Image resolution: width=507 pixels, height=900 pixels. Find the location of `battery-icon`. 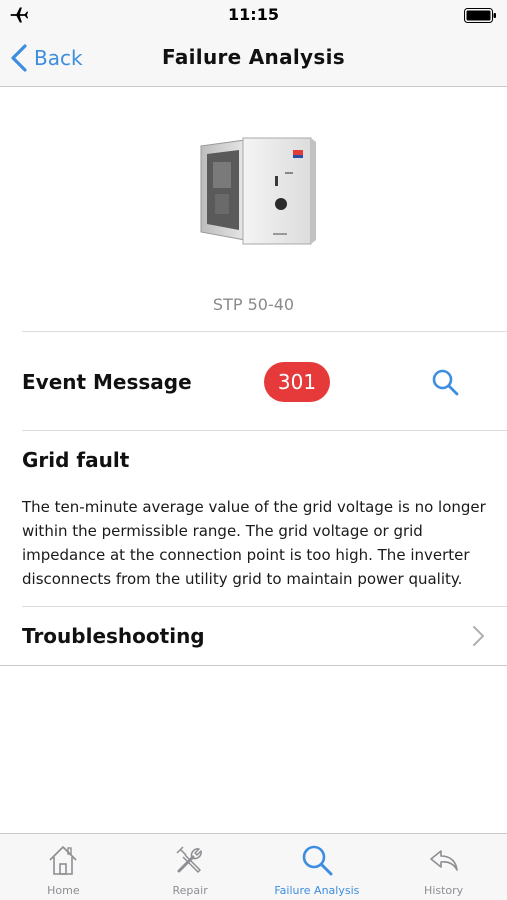

battery-icon is located at coordinates (480, 15).